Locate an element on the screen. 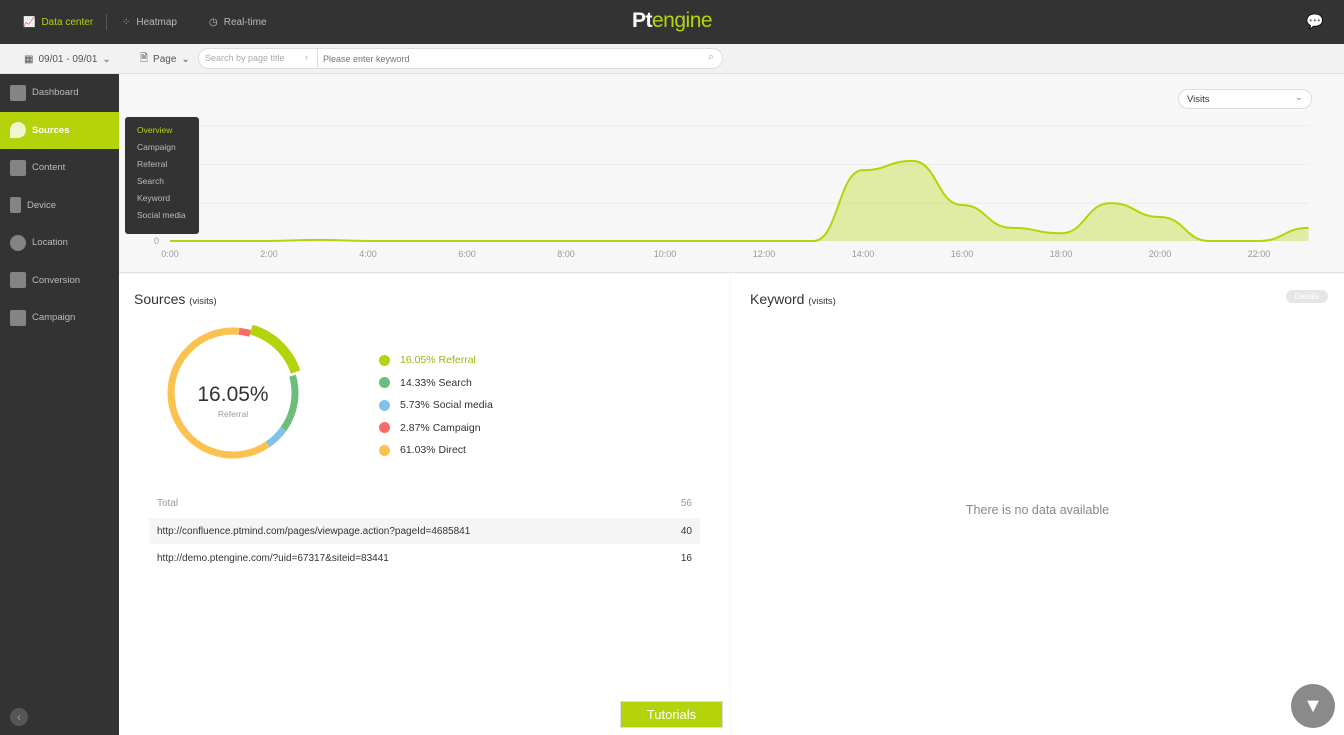 Image resolution: width=1344 pixels, height=735 pixels. y-tick-label: 0 is located at coordinates (156, 241).